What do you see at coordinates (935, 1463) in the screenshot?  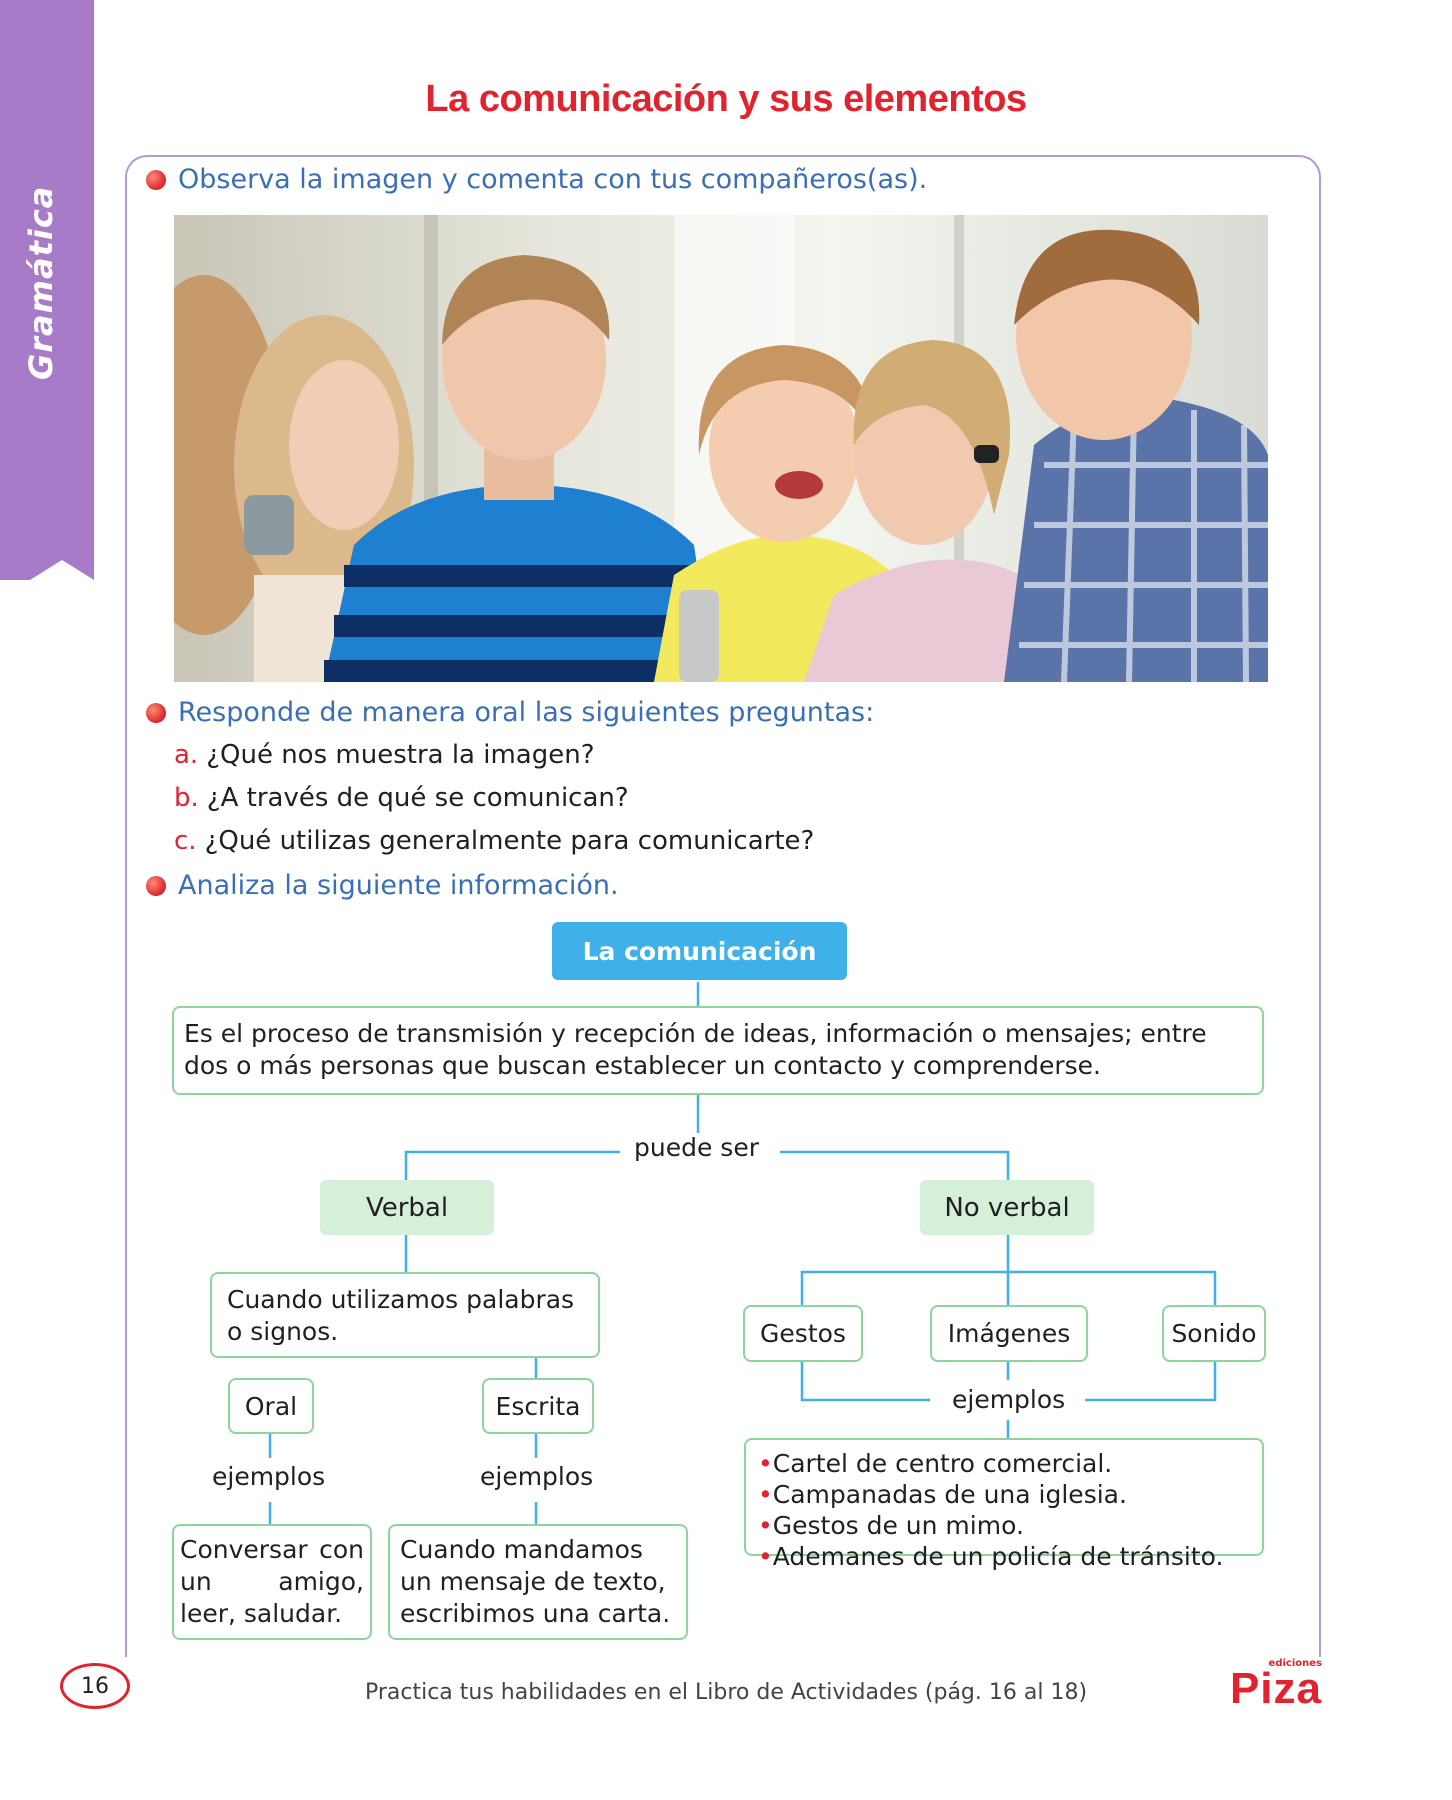 I see `list-item: •Cartel de centro comercial.` at bounding box center [935, 1463].